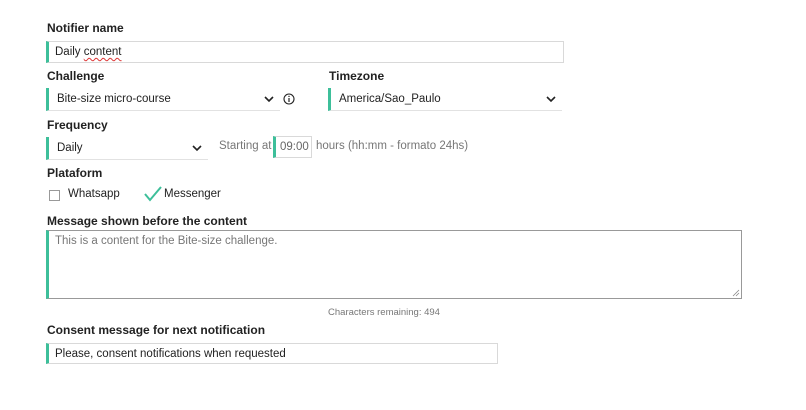 This screenshot has height=410, width=806. What do you see at coordinates (289, 99) in the screenshot?
I see `info-icon` at bounding box center [289, 99].